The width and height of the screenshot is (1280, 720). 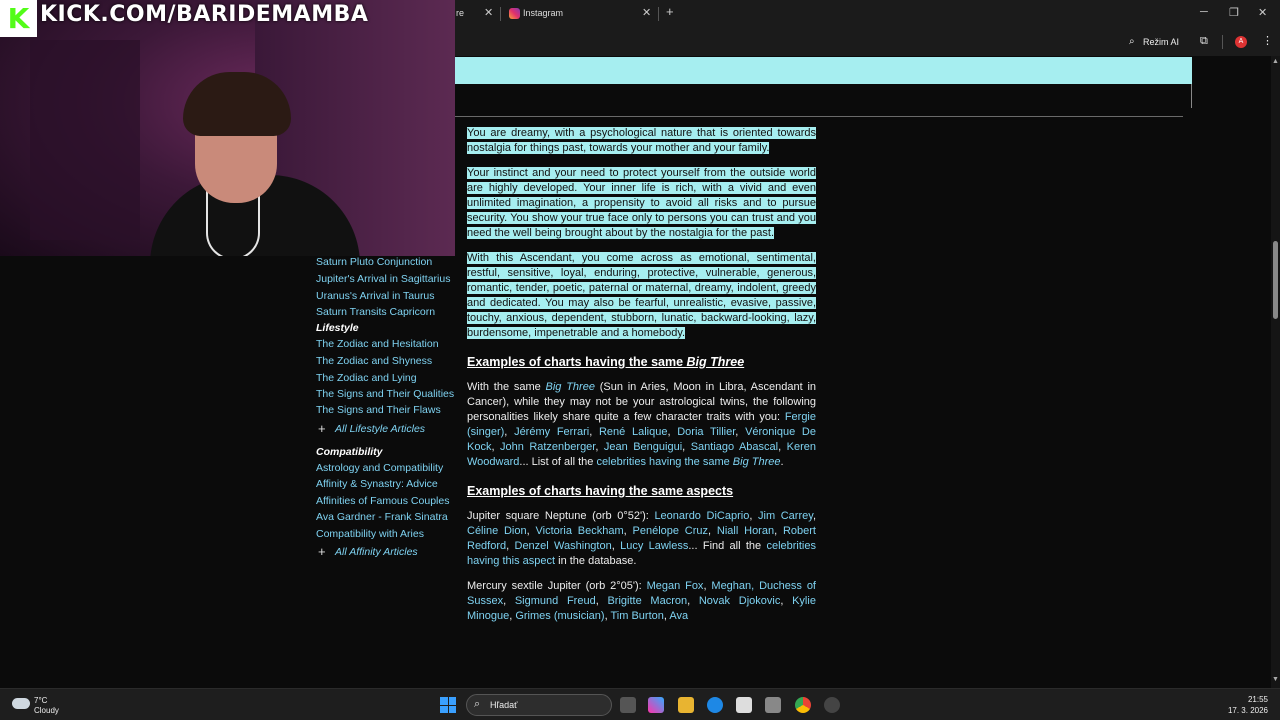 I want to click on person-link: Penélope Cruz, so click(x=671, y=531).